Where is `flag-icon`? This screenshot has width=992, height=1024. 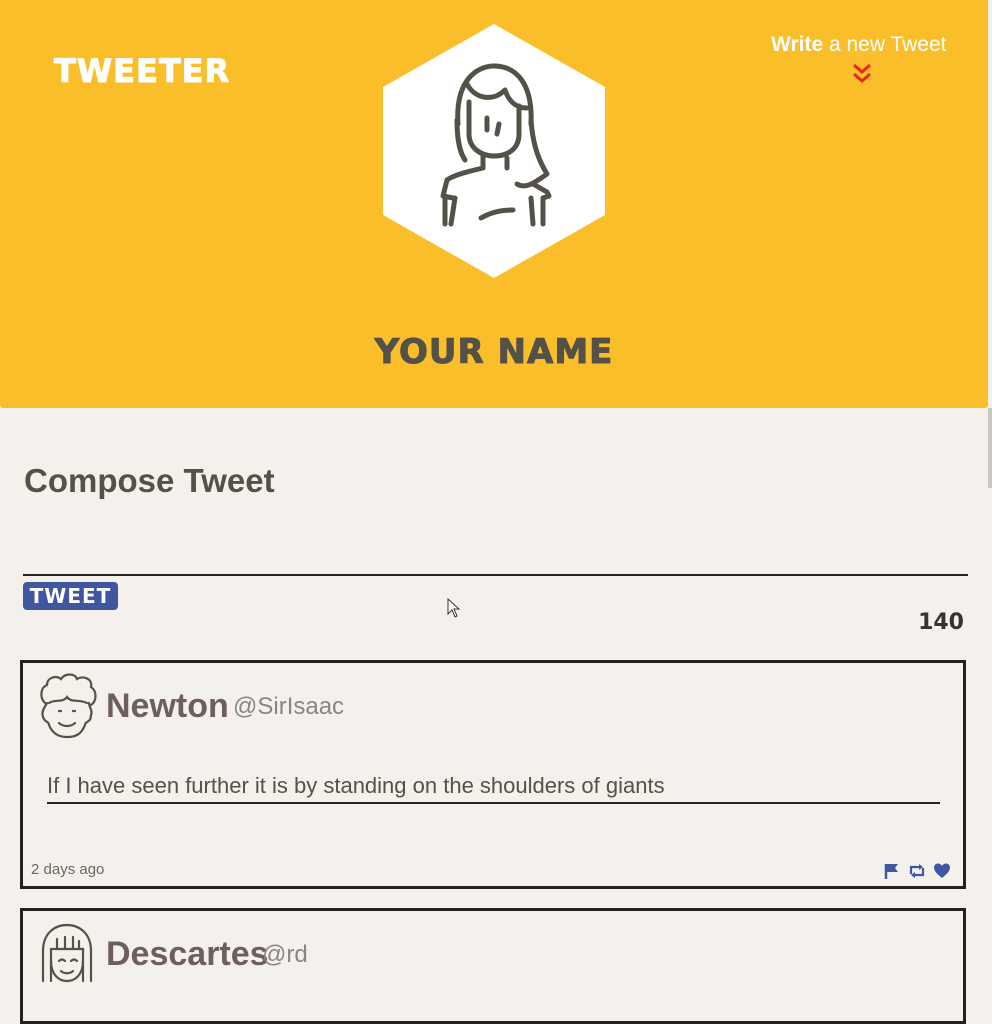
flag-icon is located at coordinates (892, 871).